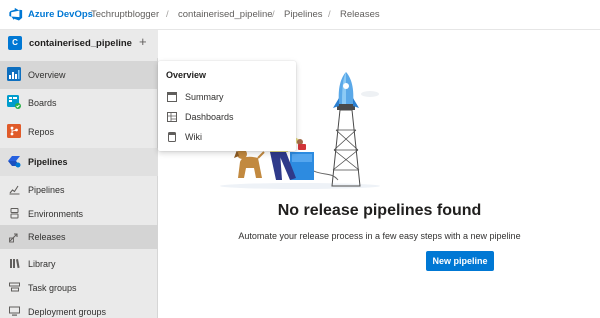  I want to click on breadcrumb-pipelines: Pipelines, so click(303, 14).